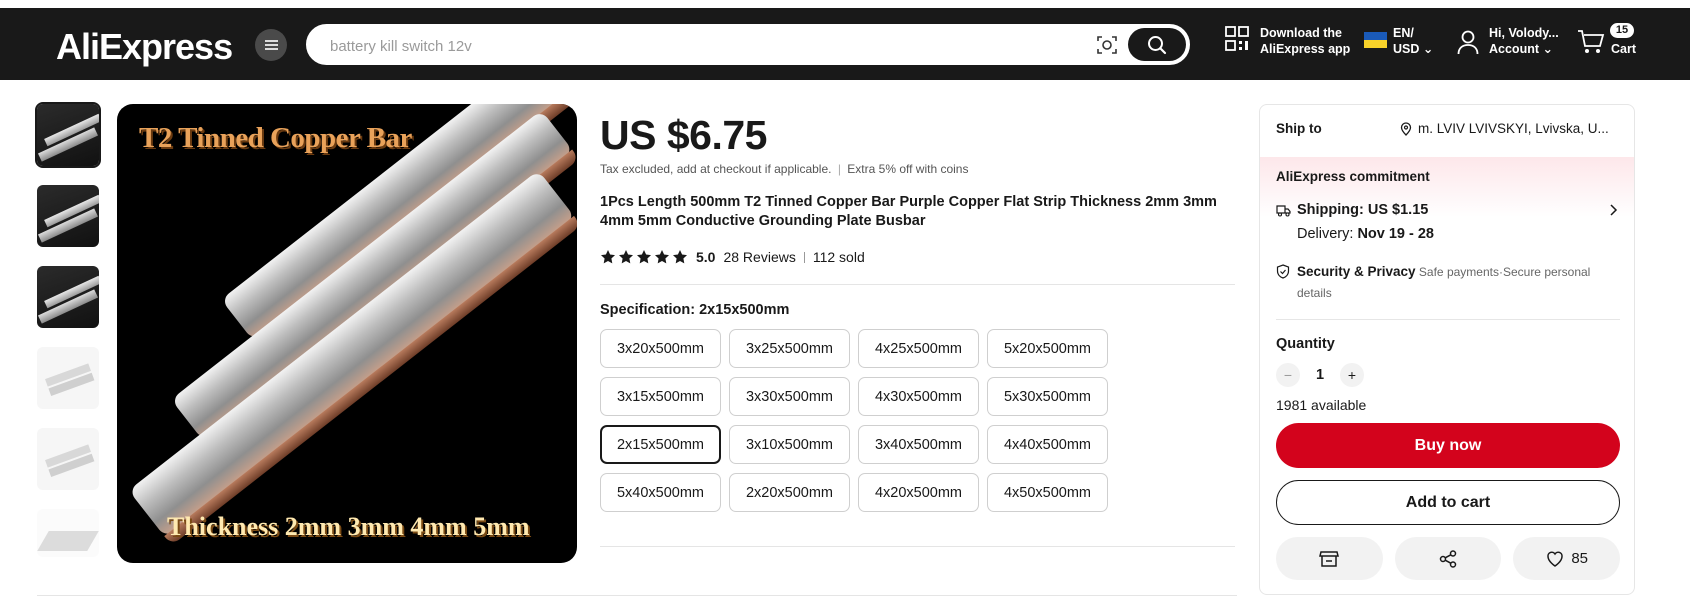 This screenshot has width=1690, height=611. I want to click on share-button, so click(1448, 558).